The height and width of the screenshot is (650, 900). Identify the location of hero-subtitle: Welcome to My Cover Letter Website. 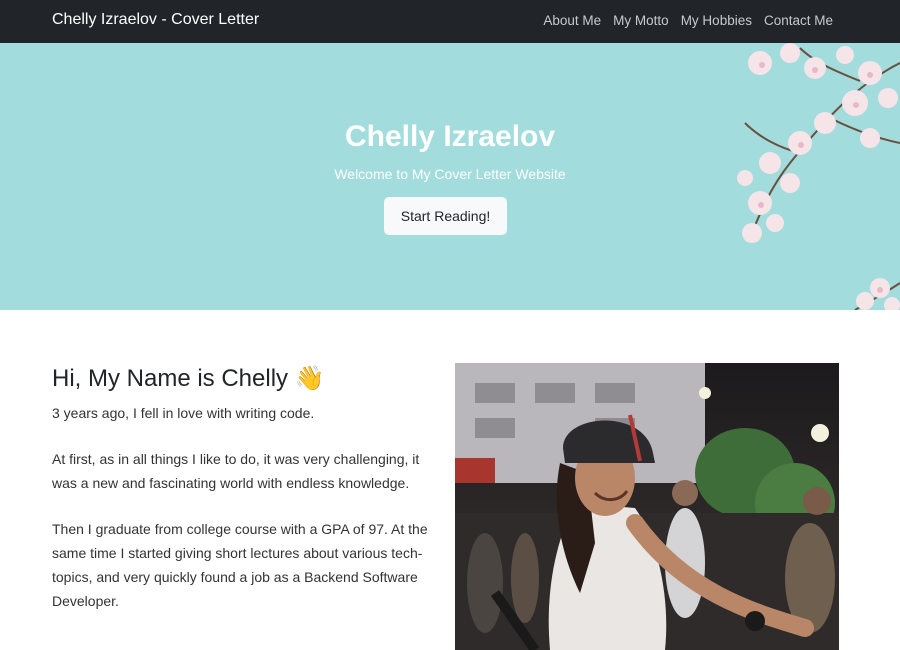
(450, 174).